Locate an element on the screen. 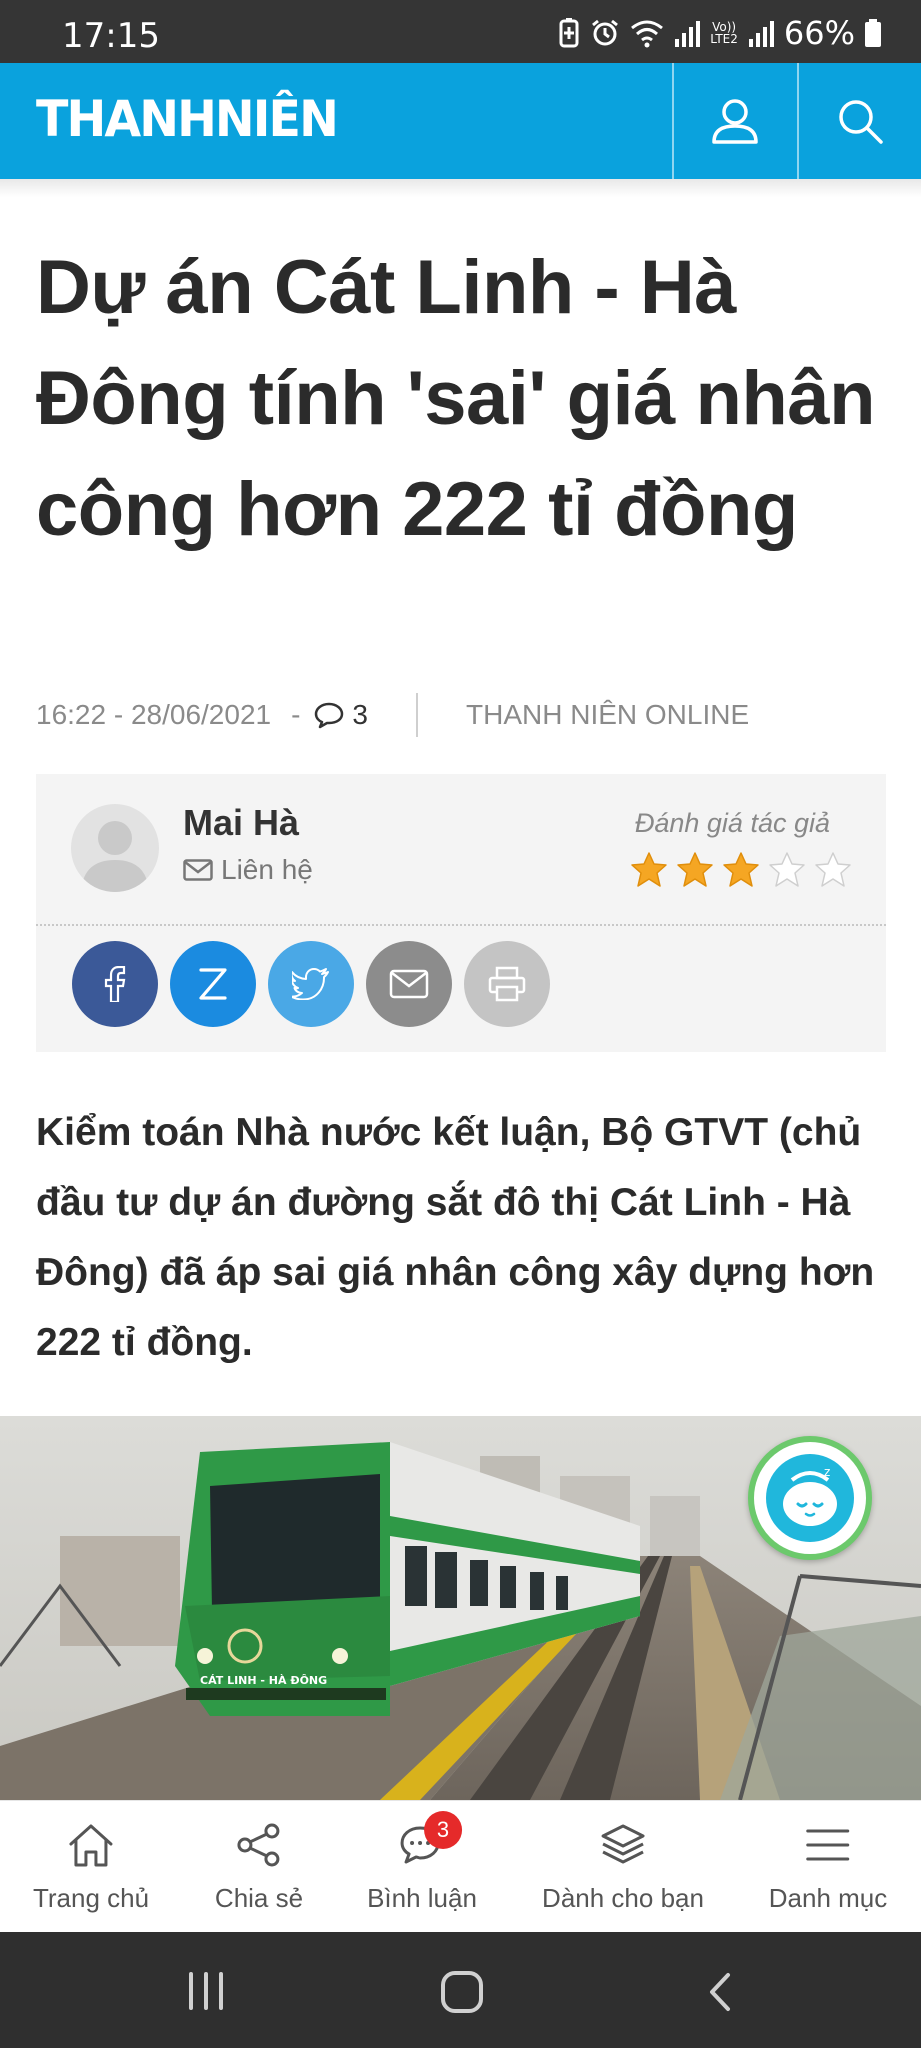 This screenshot has height=2048, width=921. user-icon is located at coordinates (735, 121).